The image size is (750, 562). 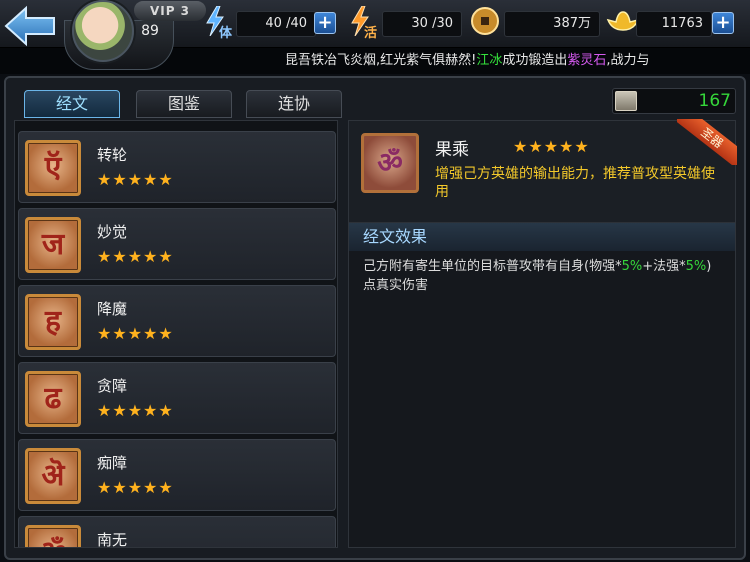 I want to click on scripture-name: 痴障, so click(x=112, y=463).